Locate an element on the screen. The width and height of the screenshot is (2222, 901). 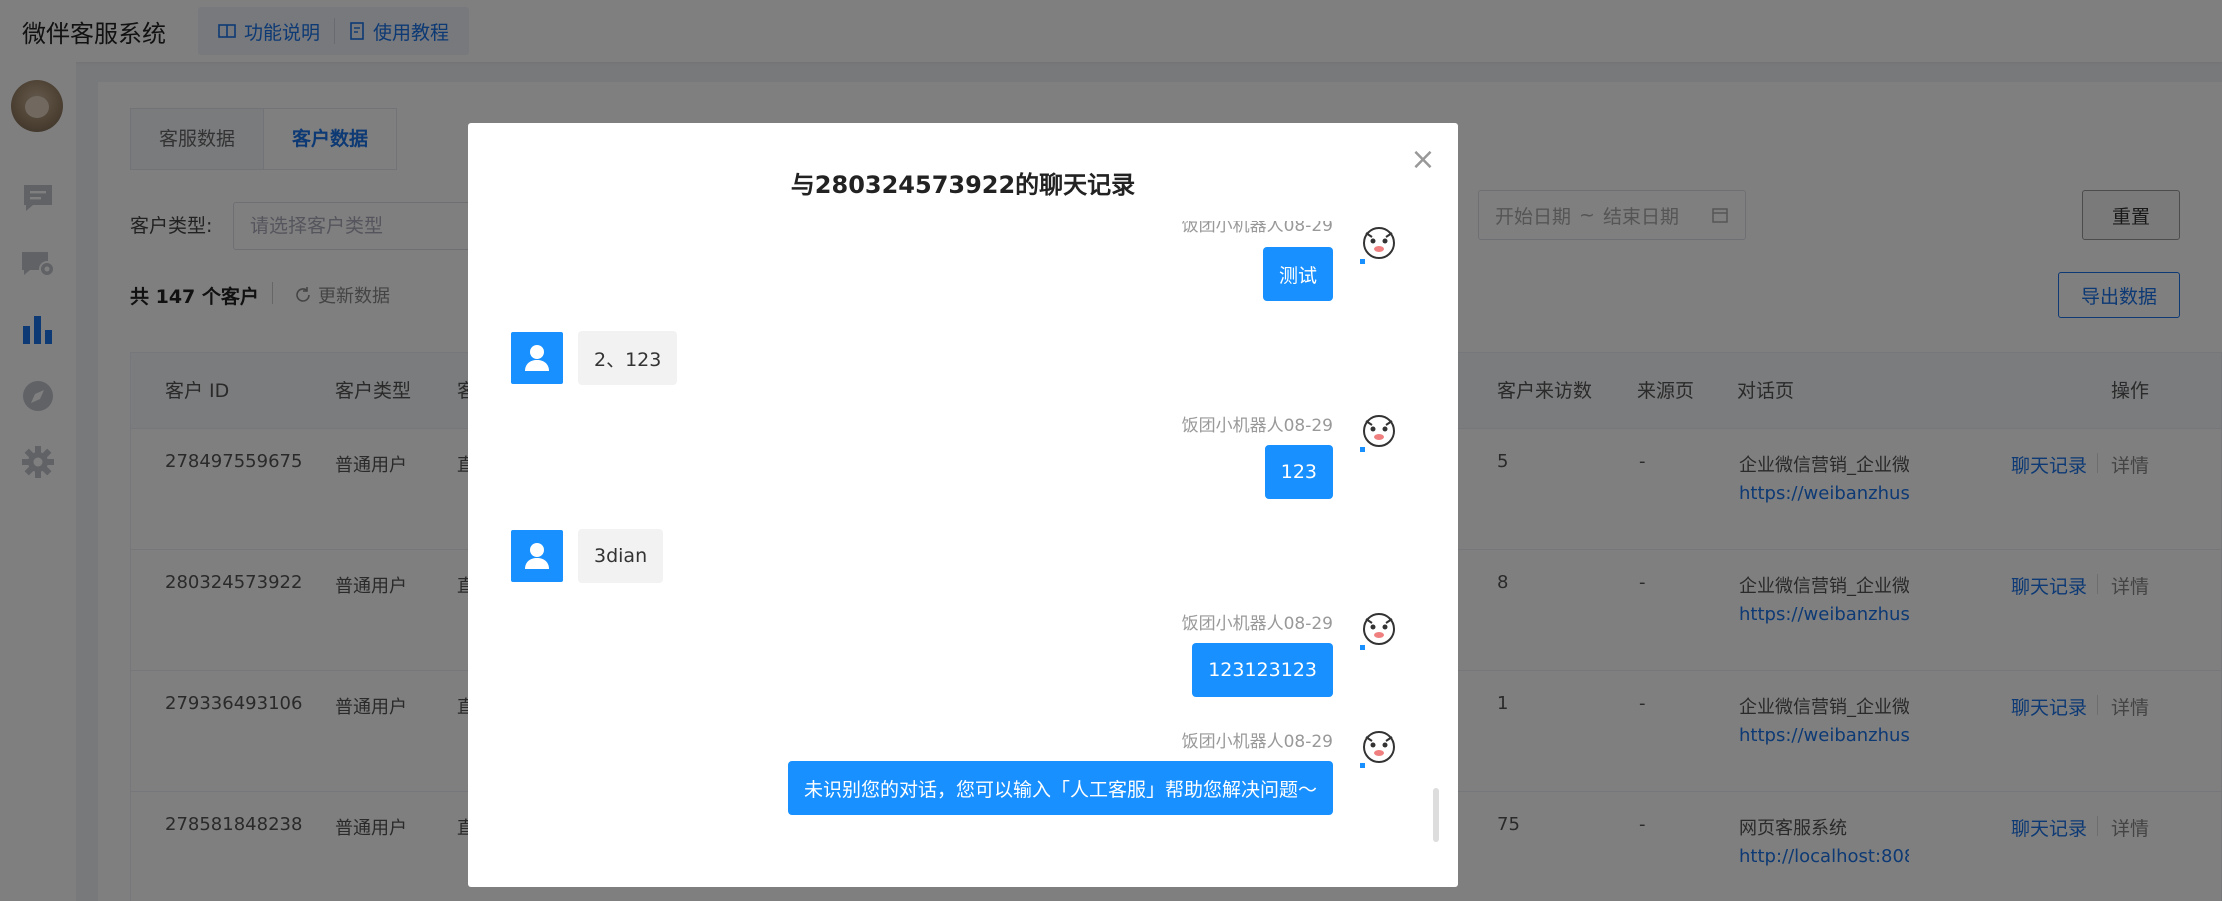
chat-scrollbar is located at coordinates (1436, 815).